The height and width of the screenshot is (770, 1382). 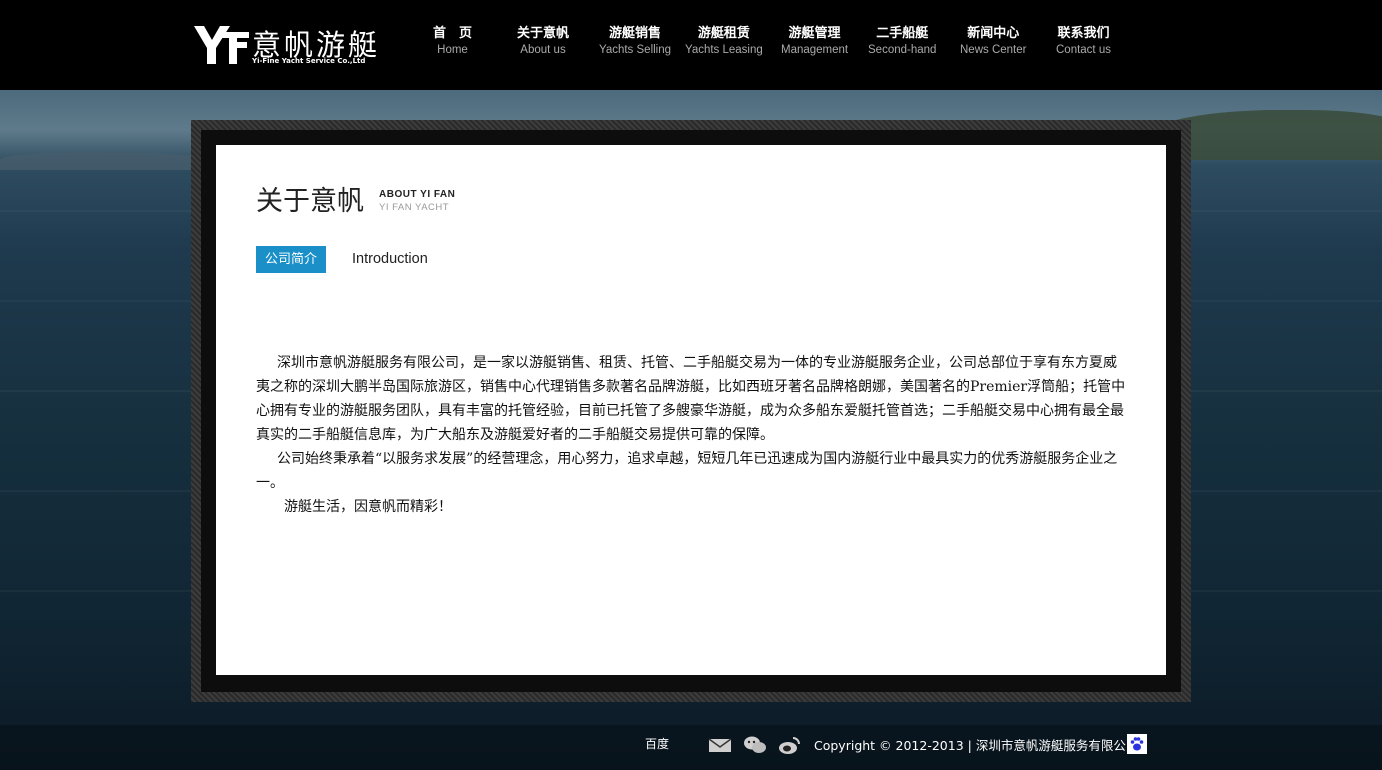 What do you see at coordinates (902, 33) in the screenshot?
I see `nav-second-hand-cn: 二手船艇` at bounding box center [902, 33].